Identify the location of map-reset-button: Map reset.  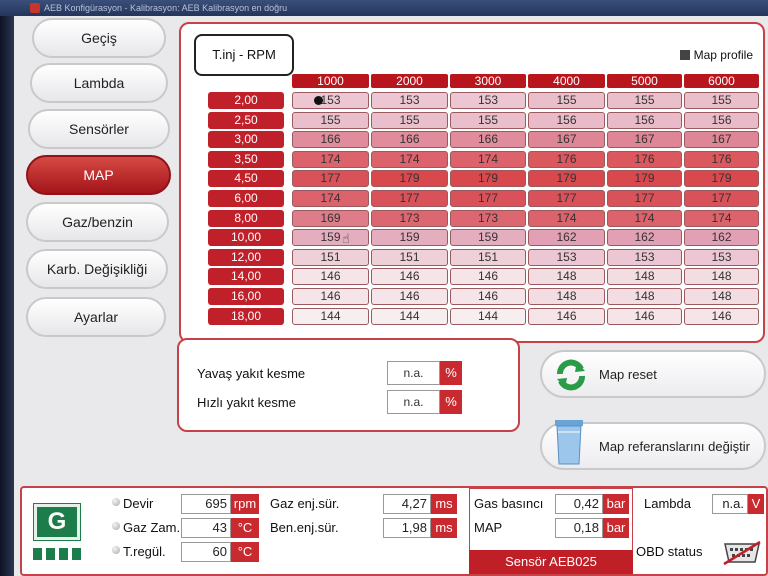
(653, 374).